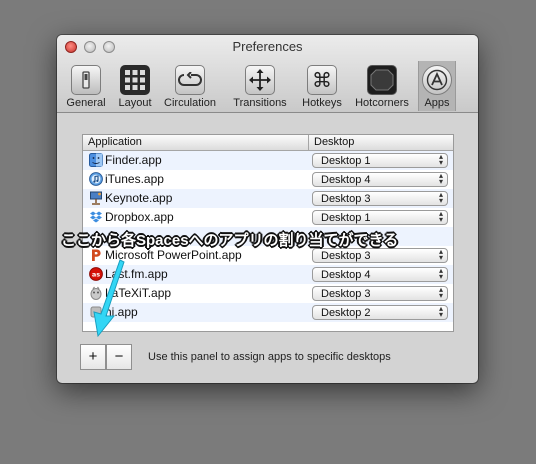 Image resolution: width=536 pixels, height=464 pixels. Describe the element at coordinates (268, 217) in the screenshot. I see `table-row: Dropbox.app Desktop 1 ▴ ▾` at that location.